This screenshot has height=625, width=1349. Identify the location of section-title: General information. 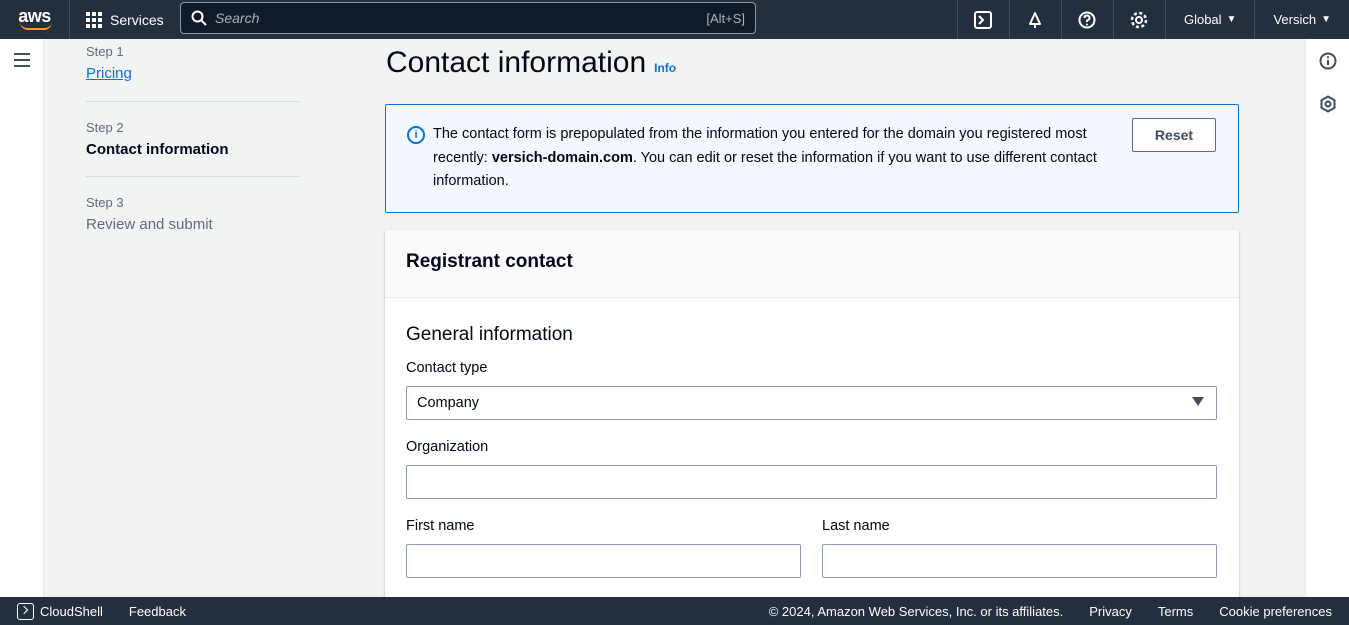
(489, 334).